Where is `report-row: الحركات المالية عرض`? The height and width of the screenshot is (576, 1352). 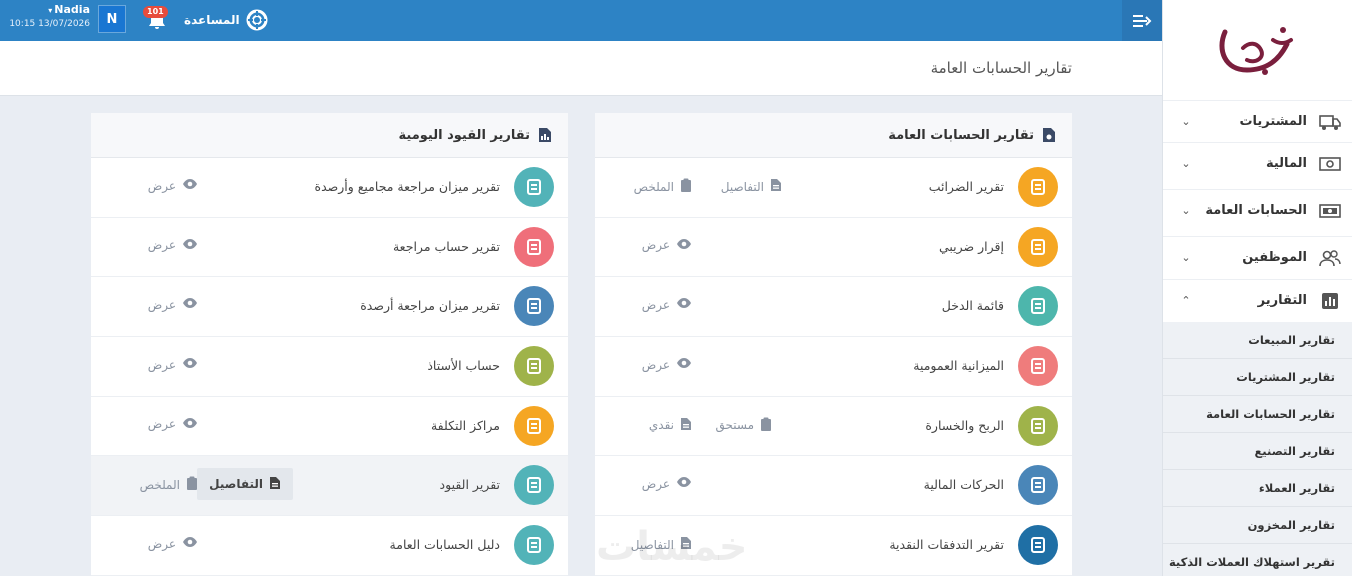
report-row: الحركات المالية عرض is located at coordinates (833, 486).